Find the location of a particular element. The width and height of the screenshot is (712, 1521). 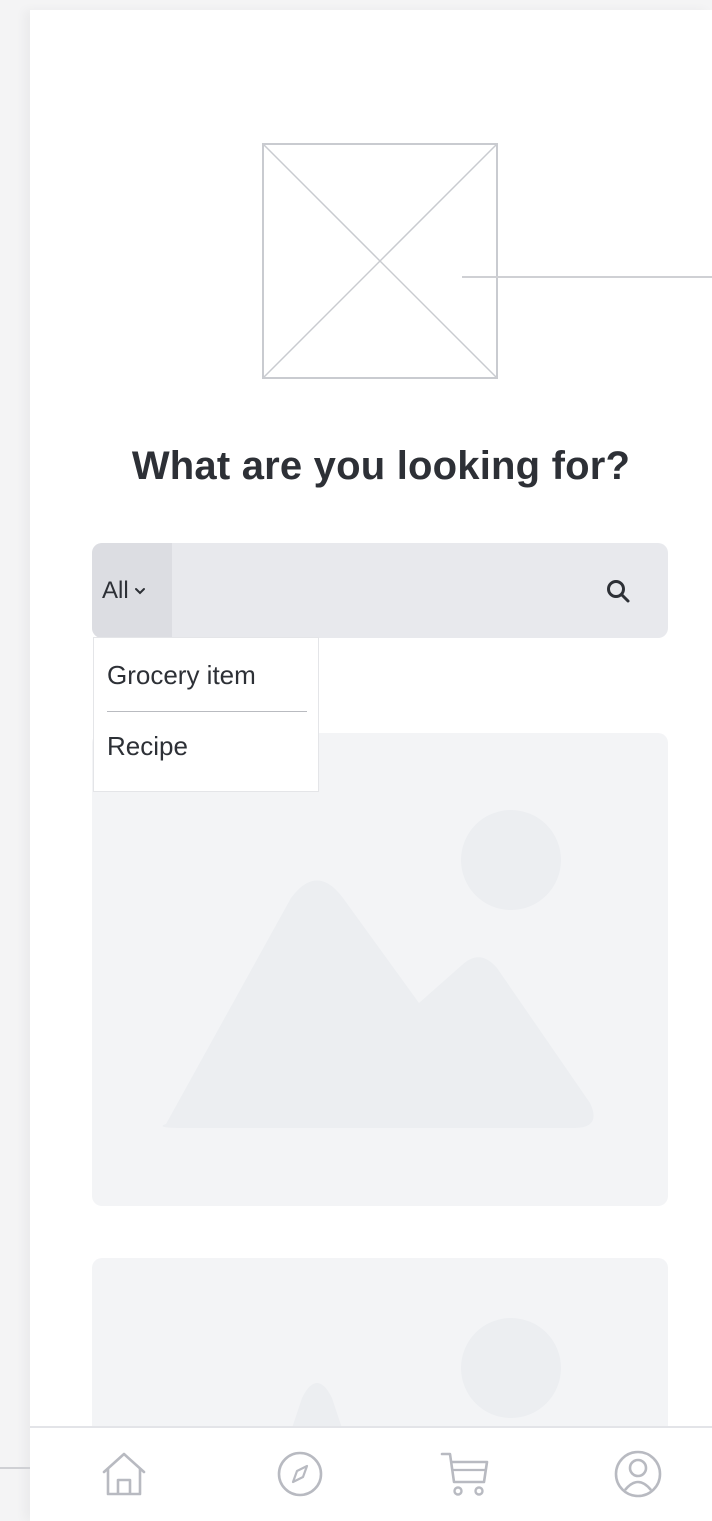

annotation-line-right is located at coordinates (587, 277).